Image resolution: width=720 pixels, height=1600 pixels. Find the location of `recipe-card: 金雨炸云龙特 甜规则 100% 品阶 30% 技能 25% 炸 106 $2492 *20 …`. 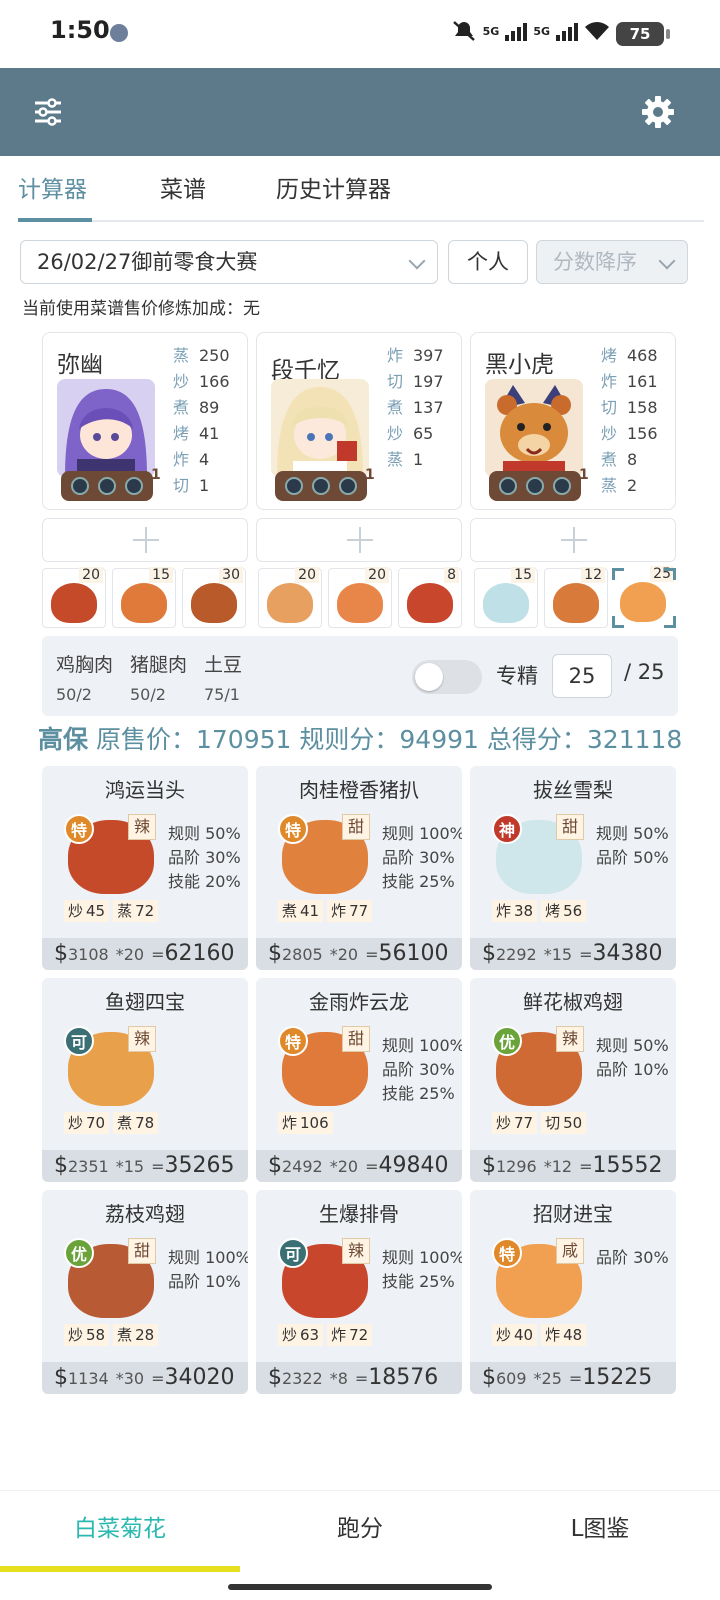

recipe-card: 金雨炸云龙特 甜规则 100% 品阶 30% 技能 25% 炸 106 $2492 *20 … is located at coordinates (359, 1080).